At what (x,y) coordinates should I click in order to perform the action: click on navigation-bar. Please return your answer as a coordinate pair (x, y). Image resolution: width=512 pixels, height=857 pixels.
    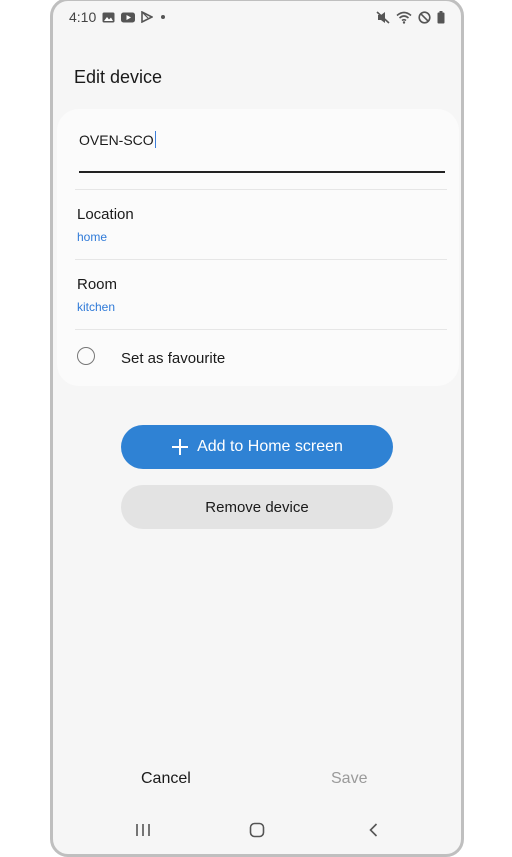
    Looking at the image, I should click on (257, 832).